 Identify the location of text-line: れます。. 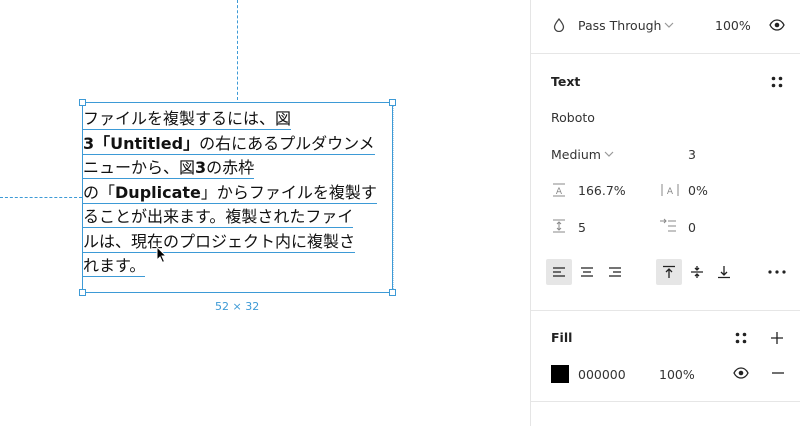
(239, 266).